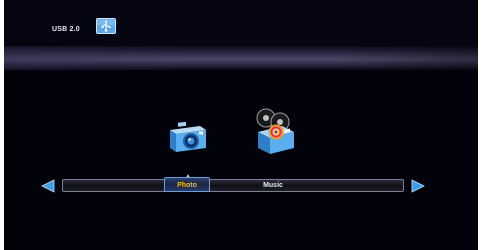  What do you see at coordinates (233, 184) in the screenshot?
I see `media-menu-bar: Photo Music` at bounding box center [233, 184].